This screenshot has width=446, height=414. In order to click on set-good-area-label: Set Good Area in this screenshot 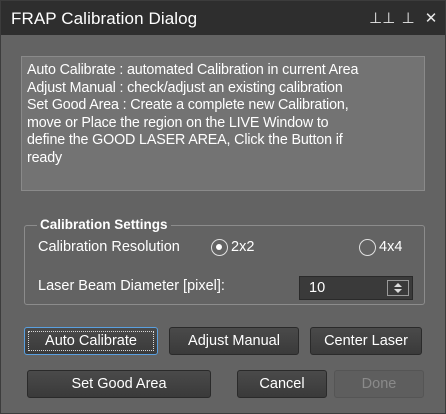, I will do `click(119, 384)`.